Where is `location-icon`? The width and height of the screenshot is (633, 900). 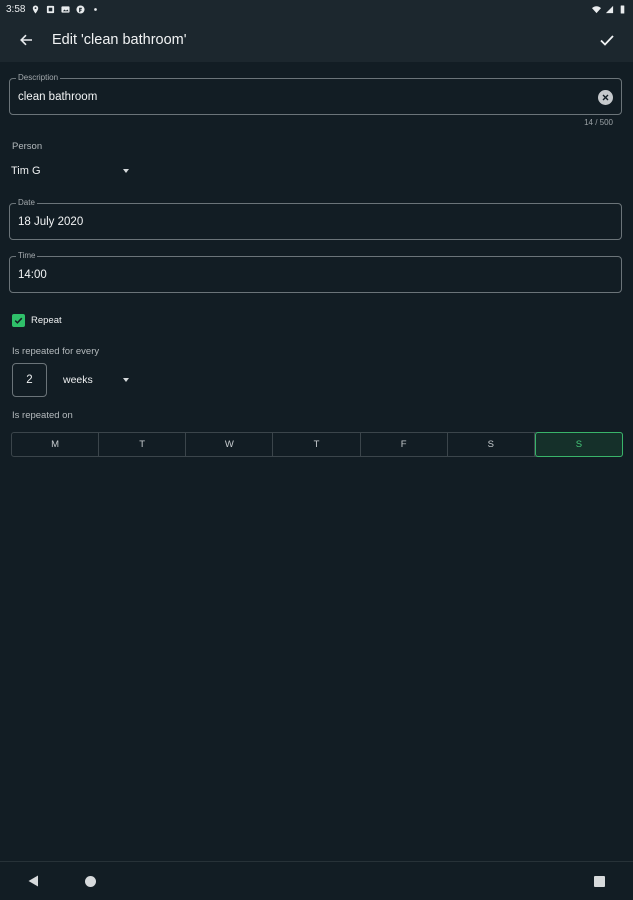 location-icon is located at coordinates (36, 9).